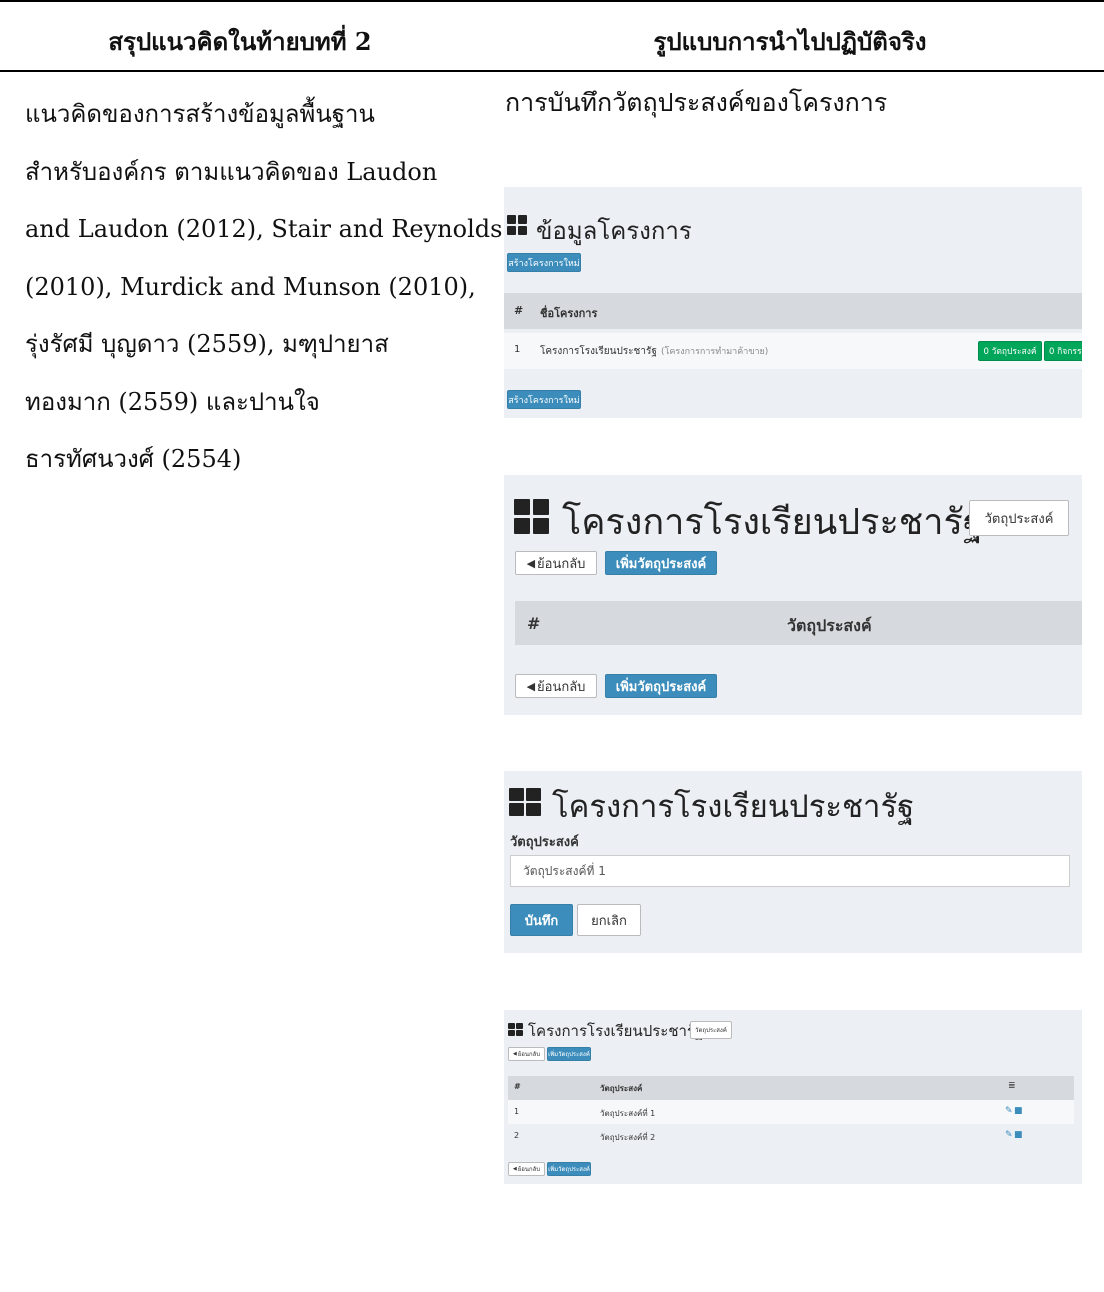 This screenshot has width=1104, height=1292. Describe the element at coordinates (1012, 1086) in the screenshot. I see `list-icon: ≣` at that location.